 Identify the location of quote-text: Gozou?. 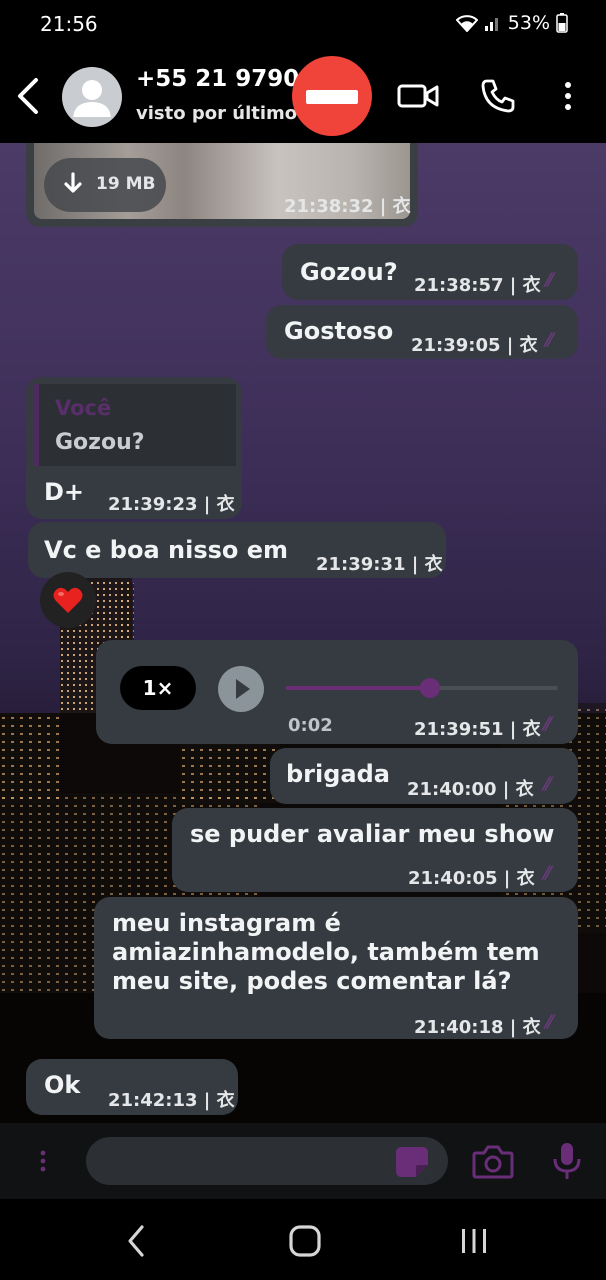
(100, 442).